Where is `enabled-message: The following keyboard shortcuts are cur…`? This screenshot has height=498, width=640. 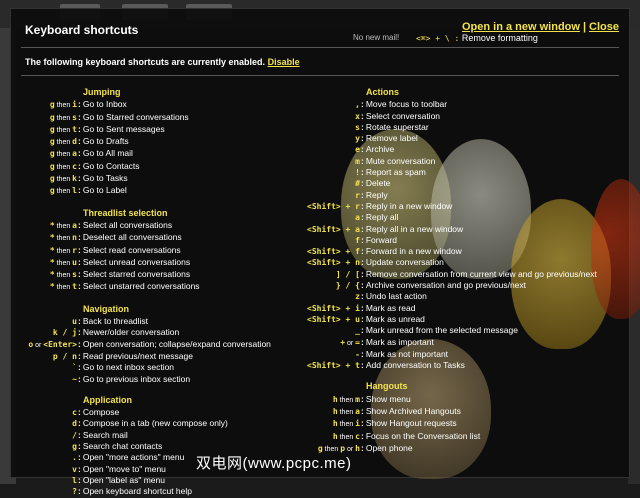 enabled-message: The following keyboard shortcuts are cur… is located at coordinates (162, 62).